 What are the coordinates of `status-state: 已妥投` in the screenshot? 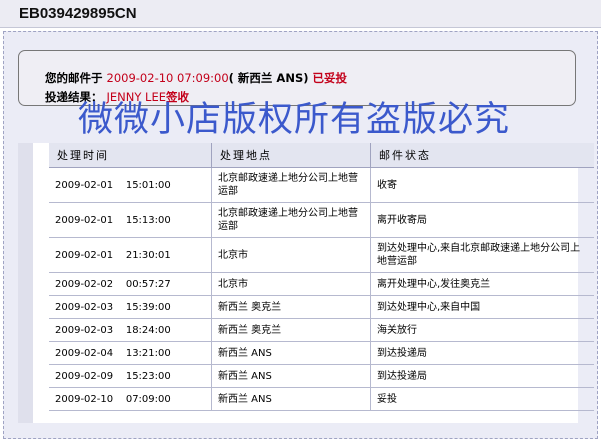 It's located at (330, 78).